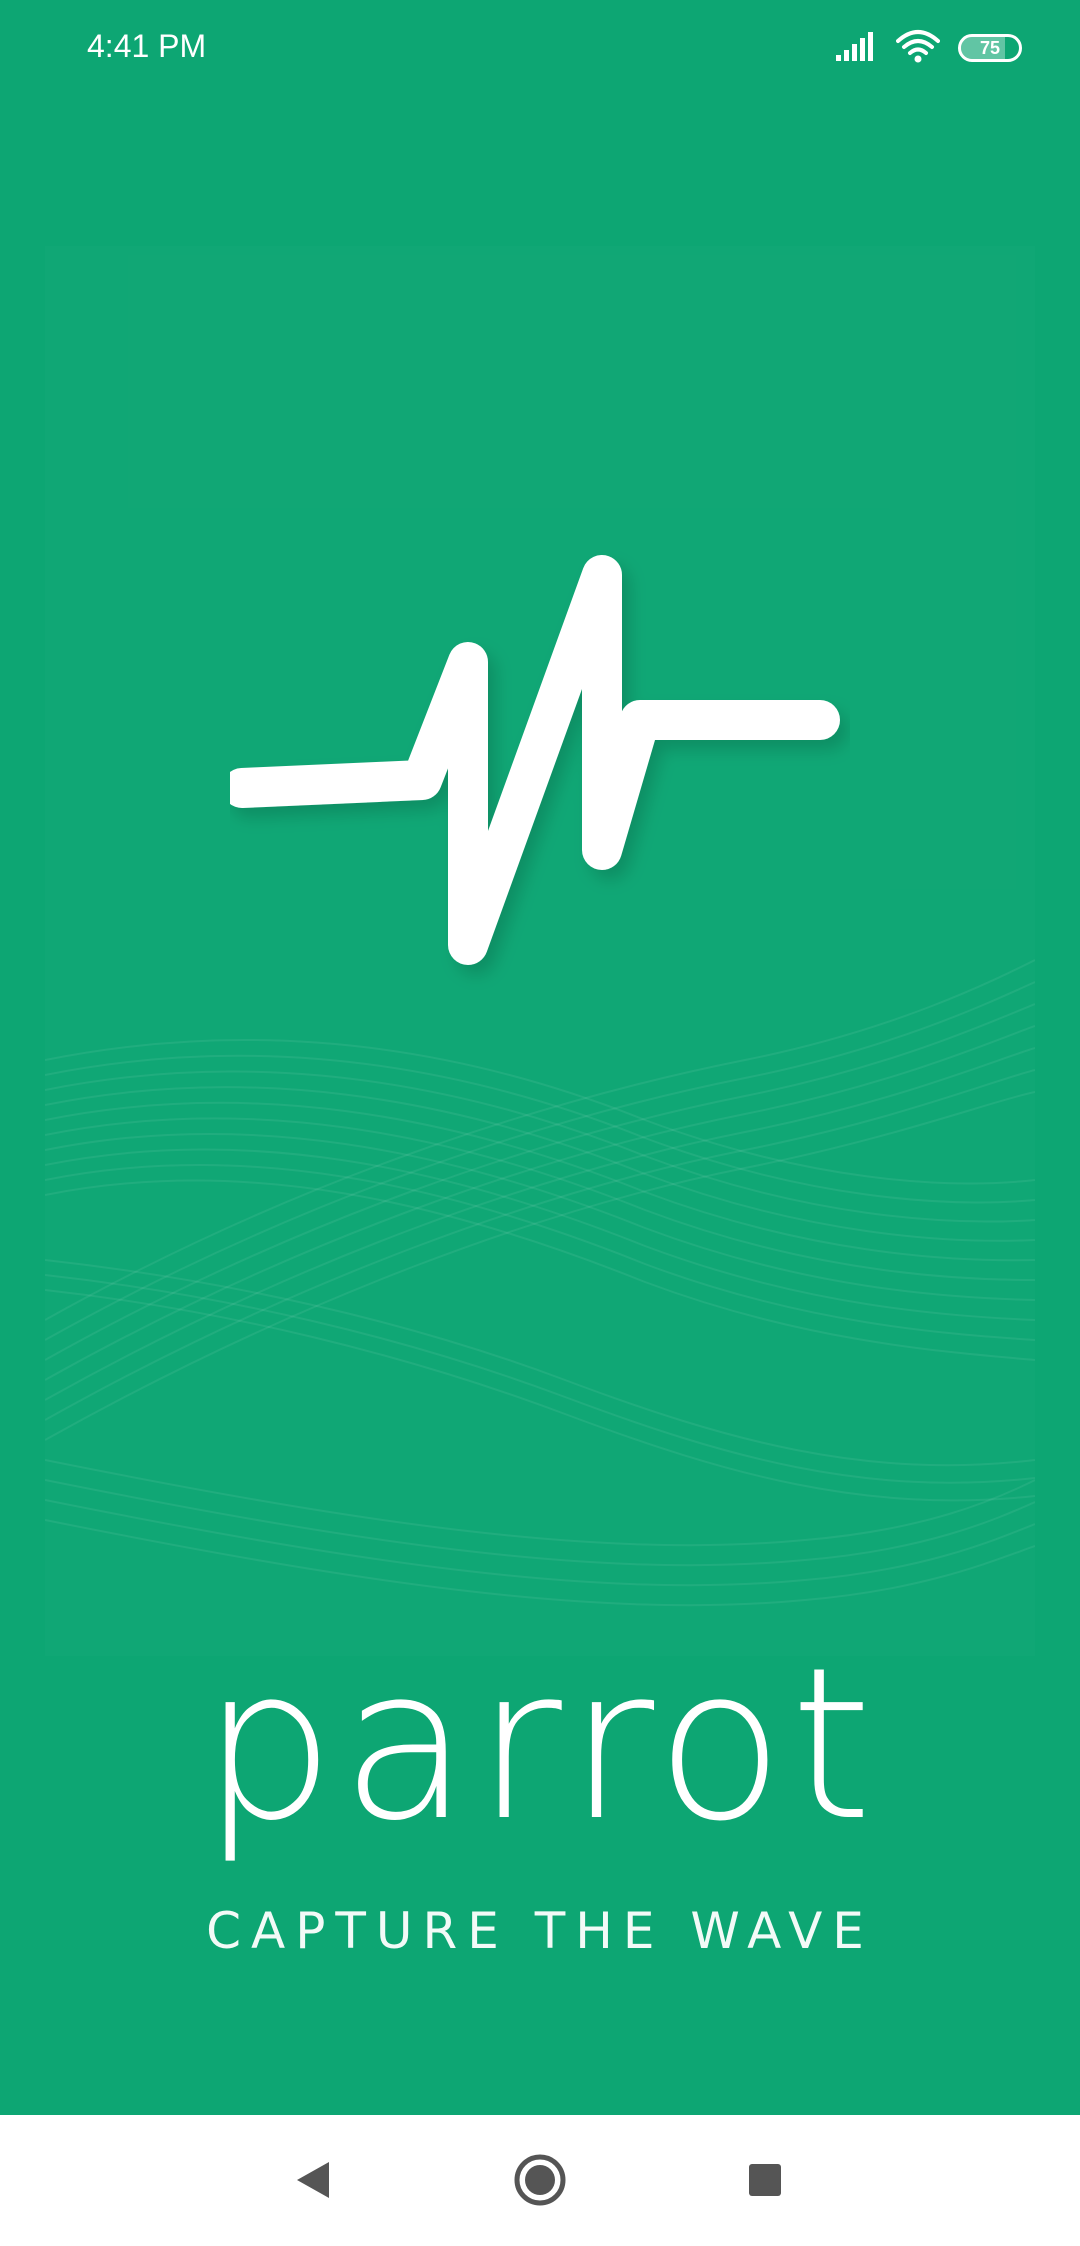 The image size is (1080, 2246). I want to click on app-name: parrot, so click(540, 1744).